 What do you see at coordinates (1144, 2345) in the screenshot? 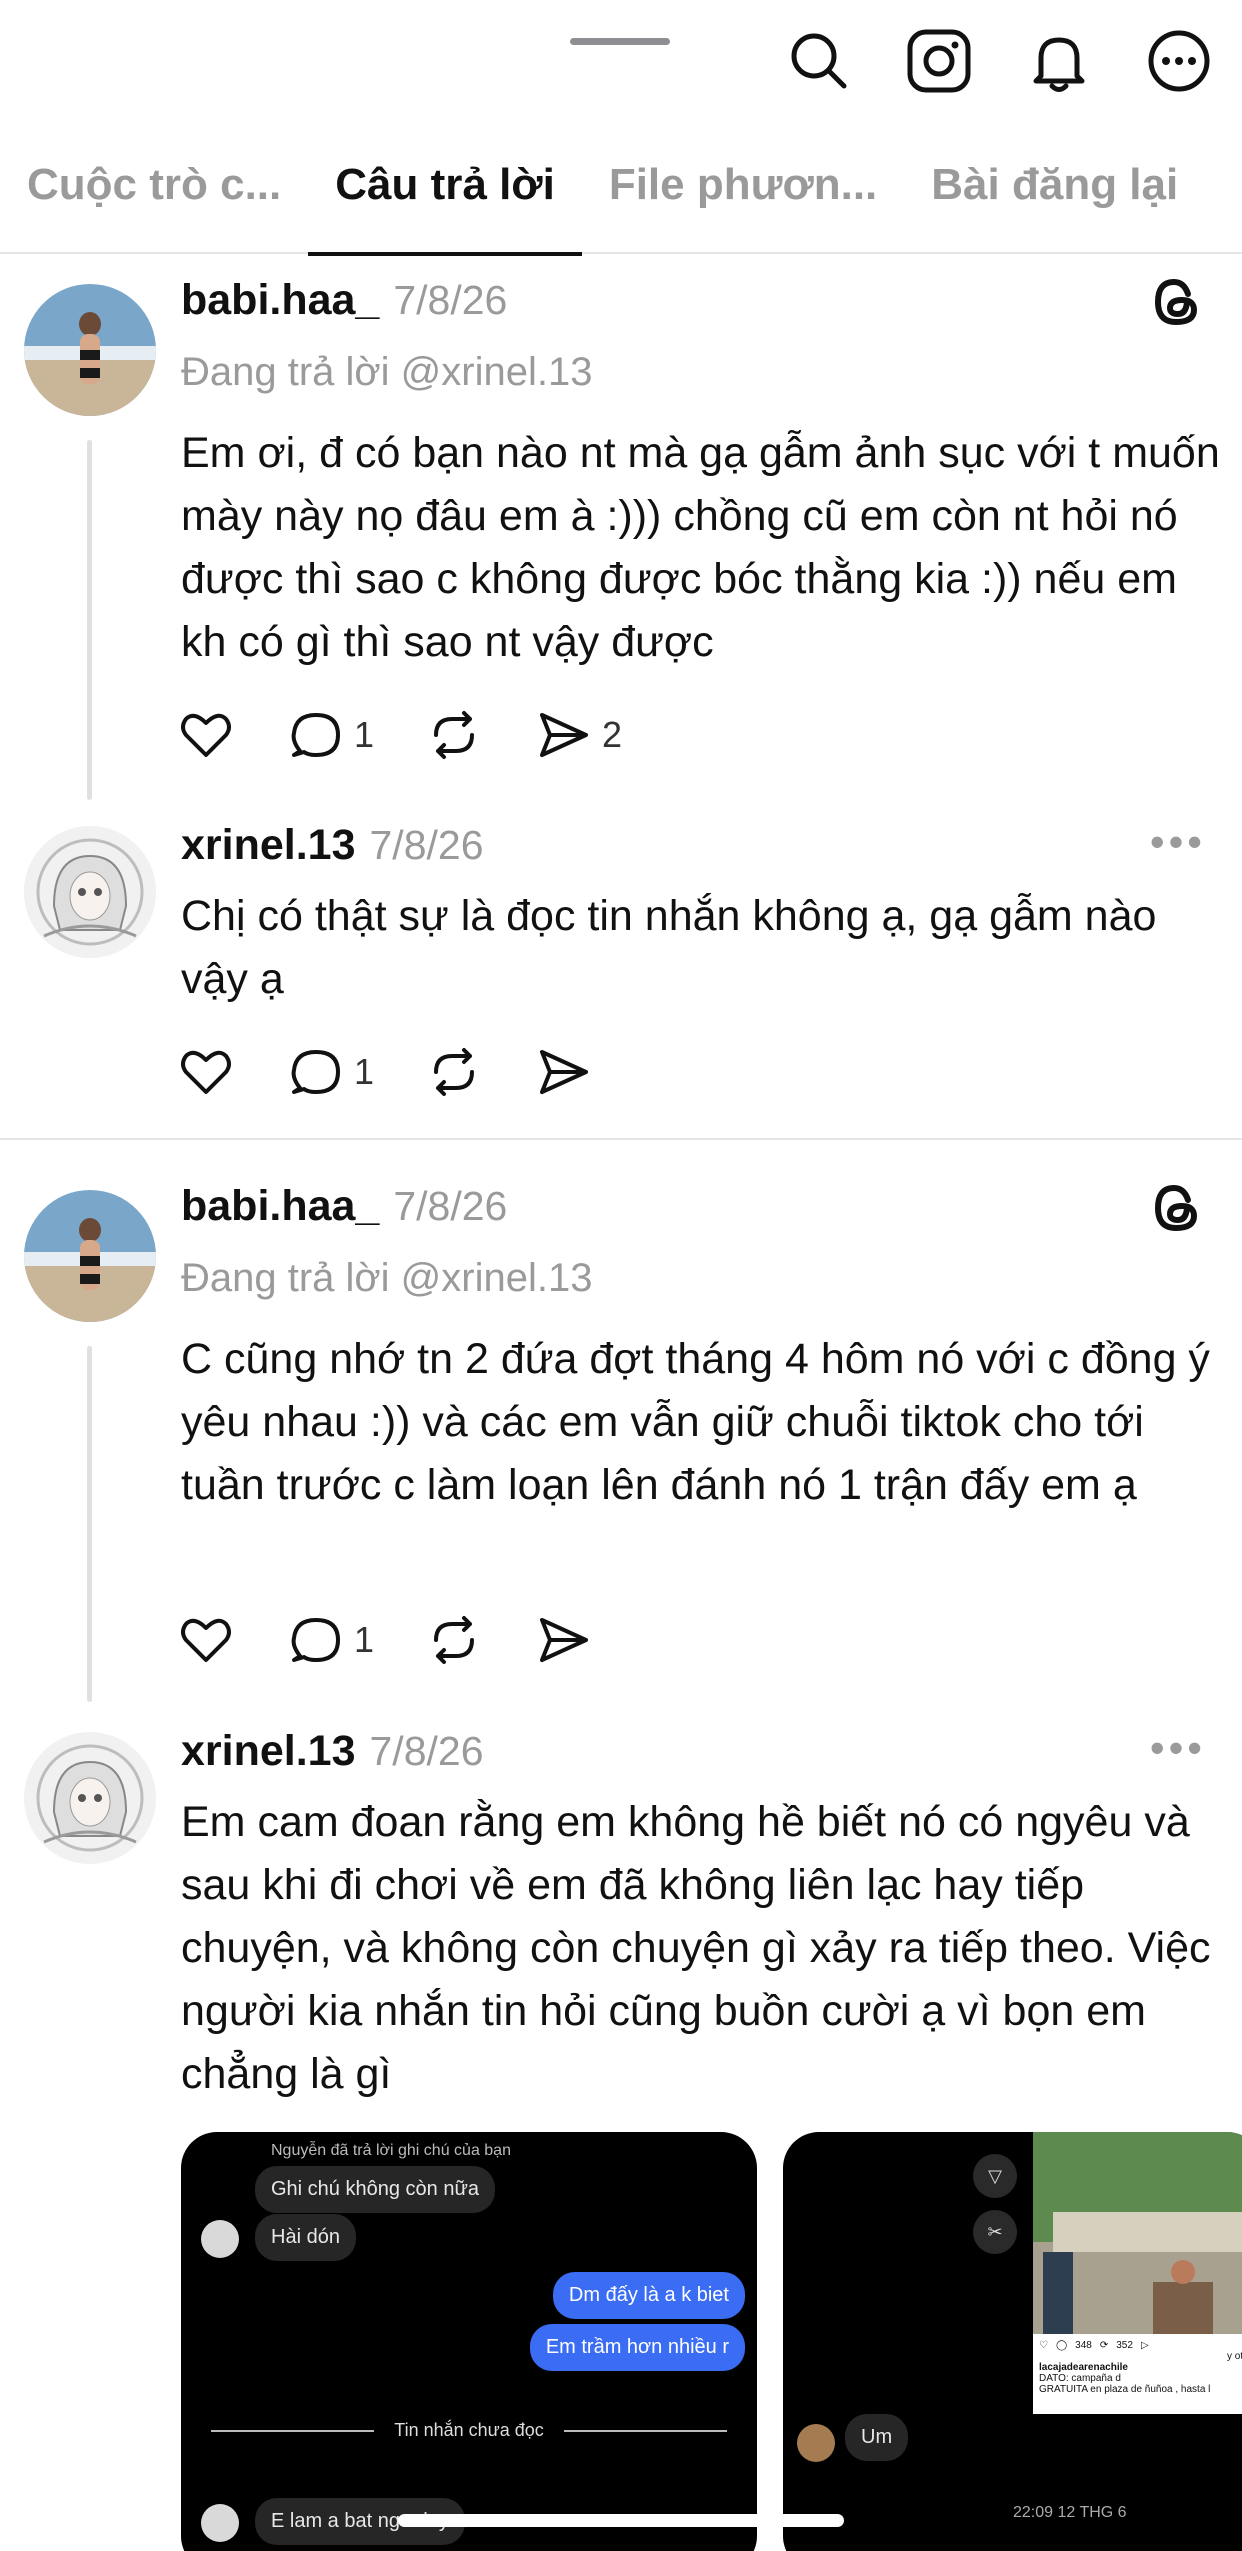
I see `send-icon: ▷` at bounding box center [1144, 2345].